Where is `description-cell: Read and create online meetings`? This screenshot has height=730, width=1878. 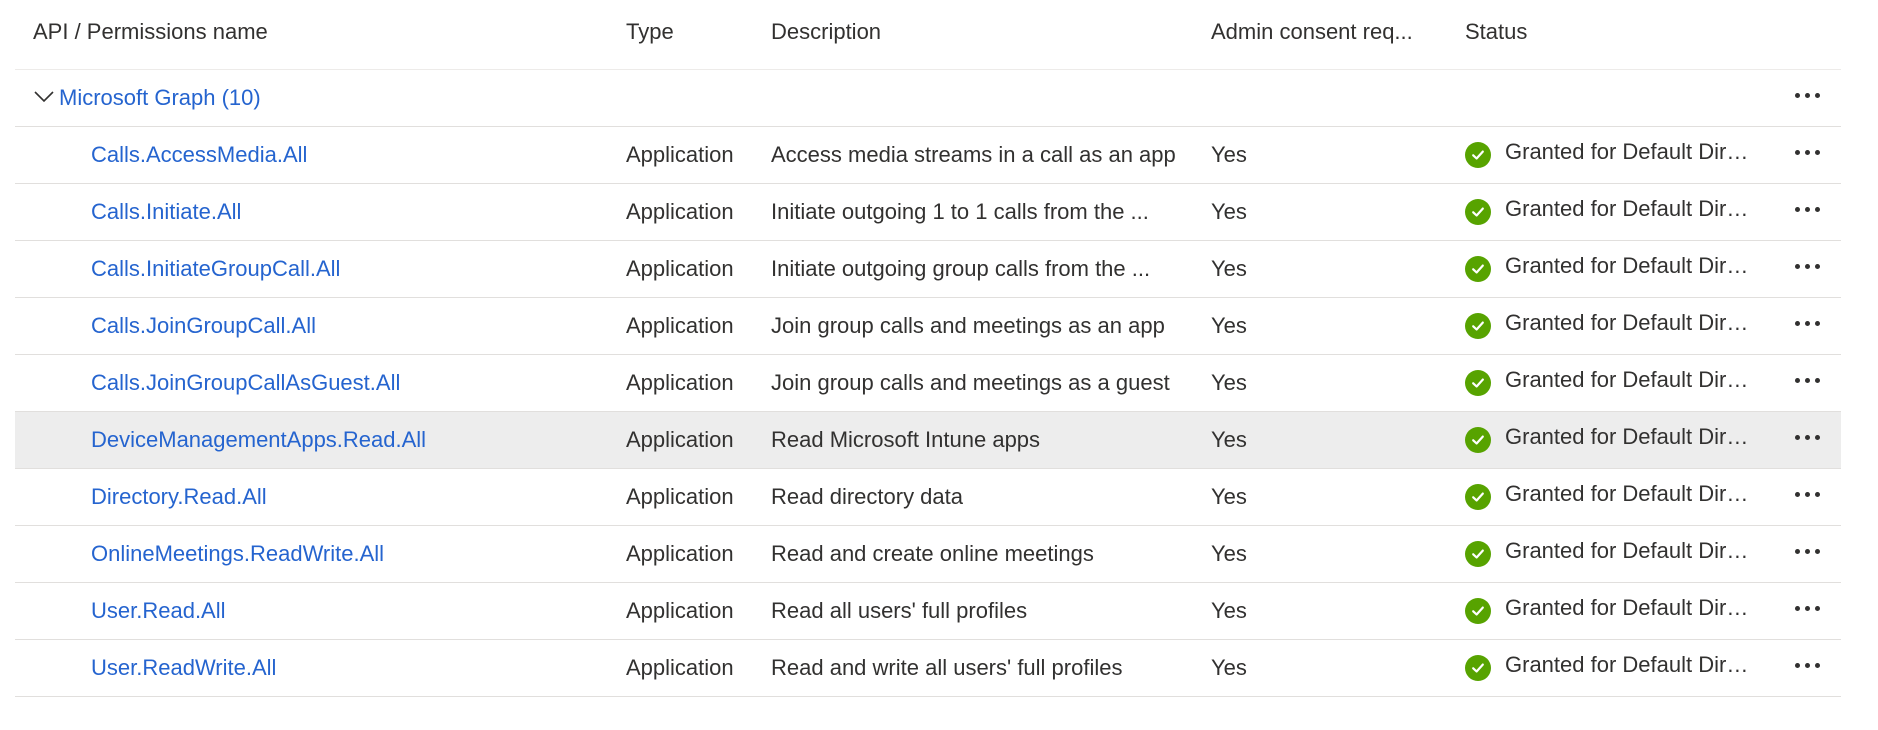 description-cell: Read and create online meetings is located at coordinates (991, 554).